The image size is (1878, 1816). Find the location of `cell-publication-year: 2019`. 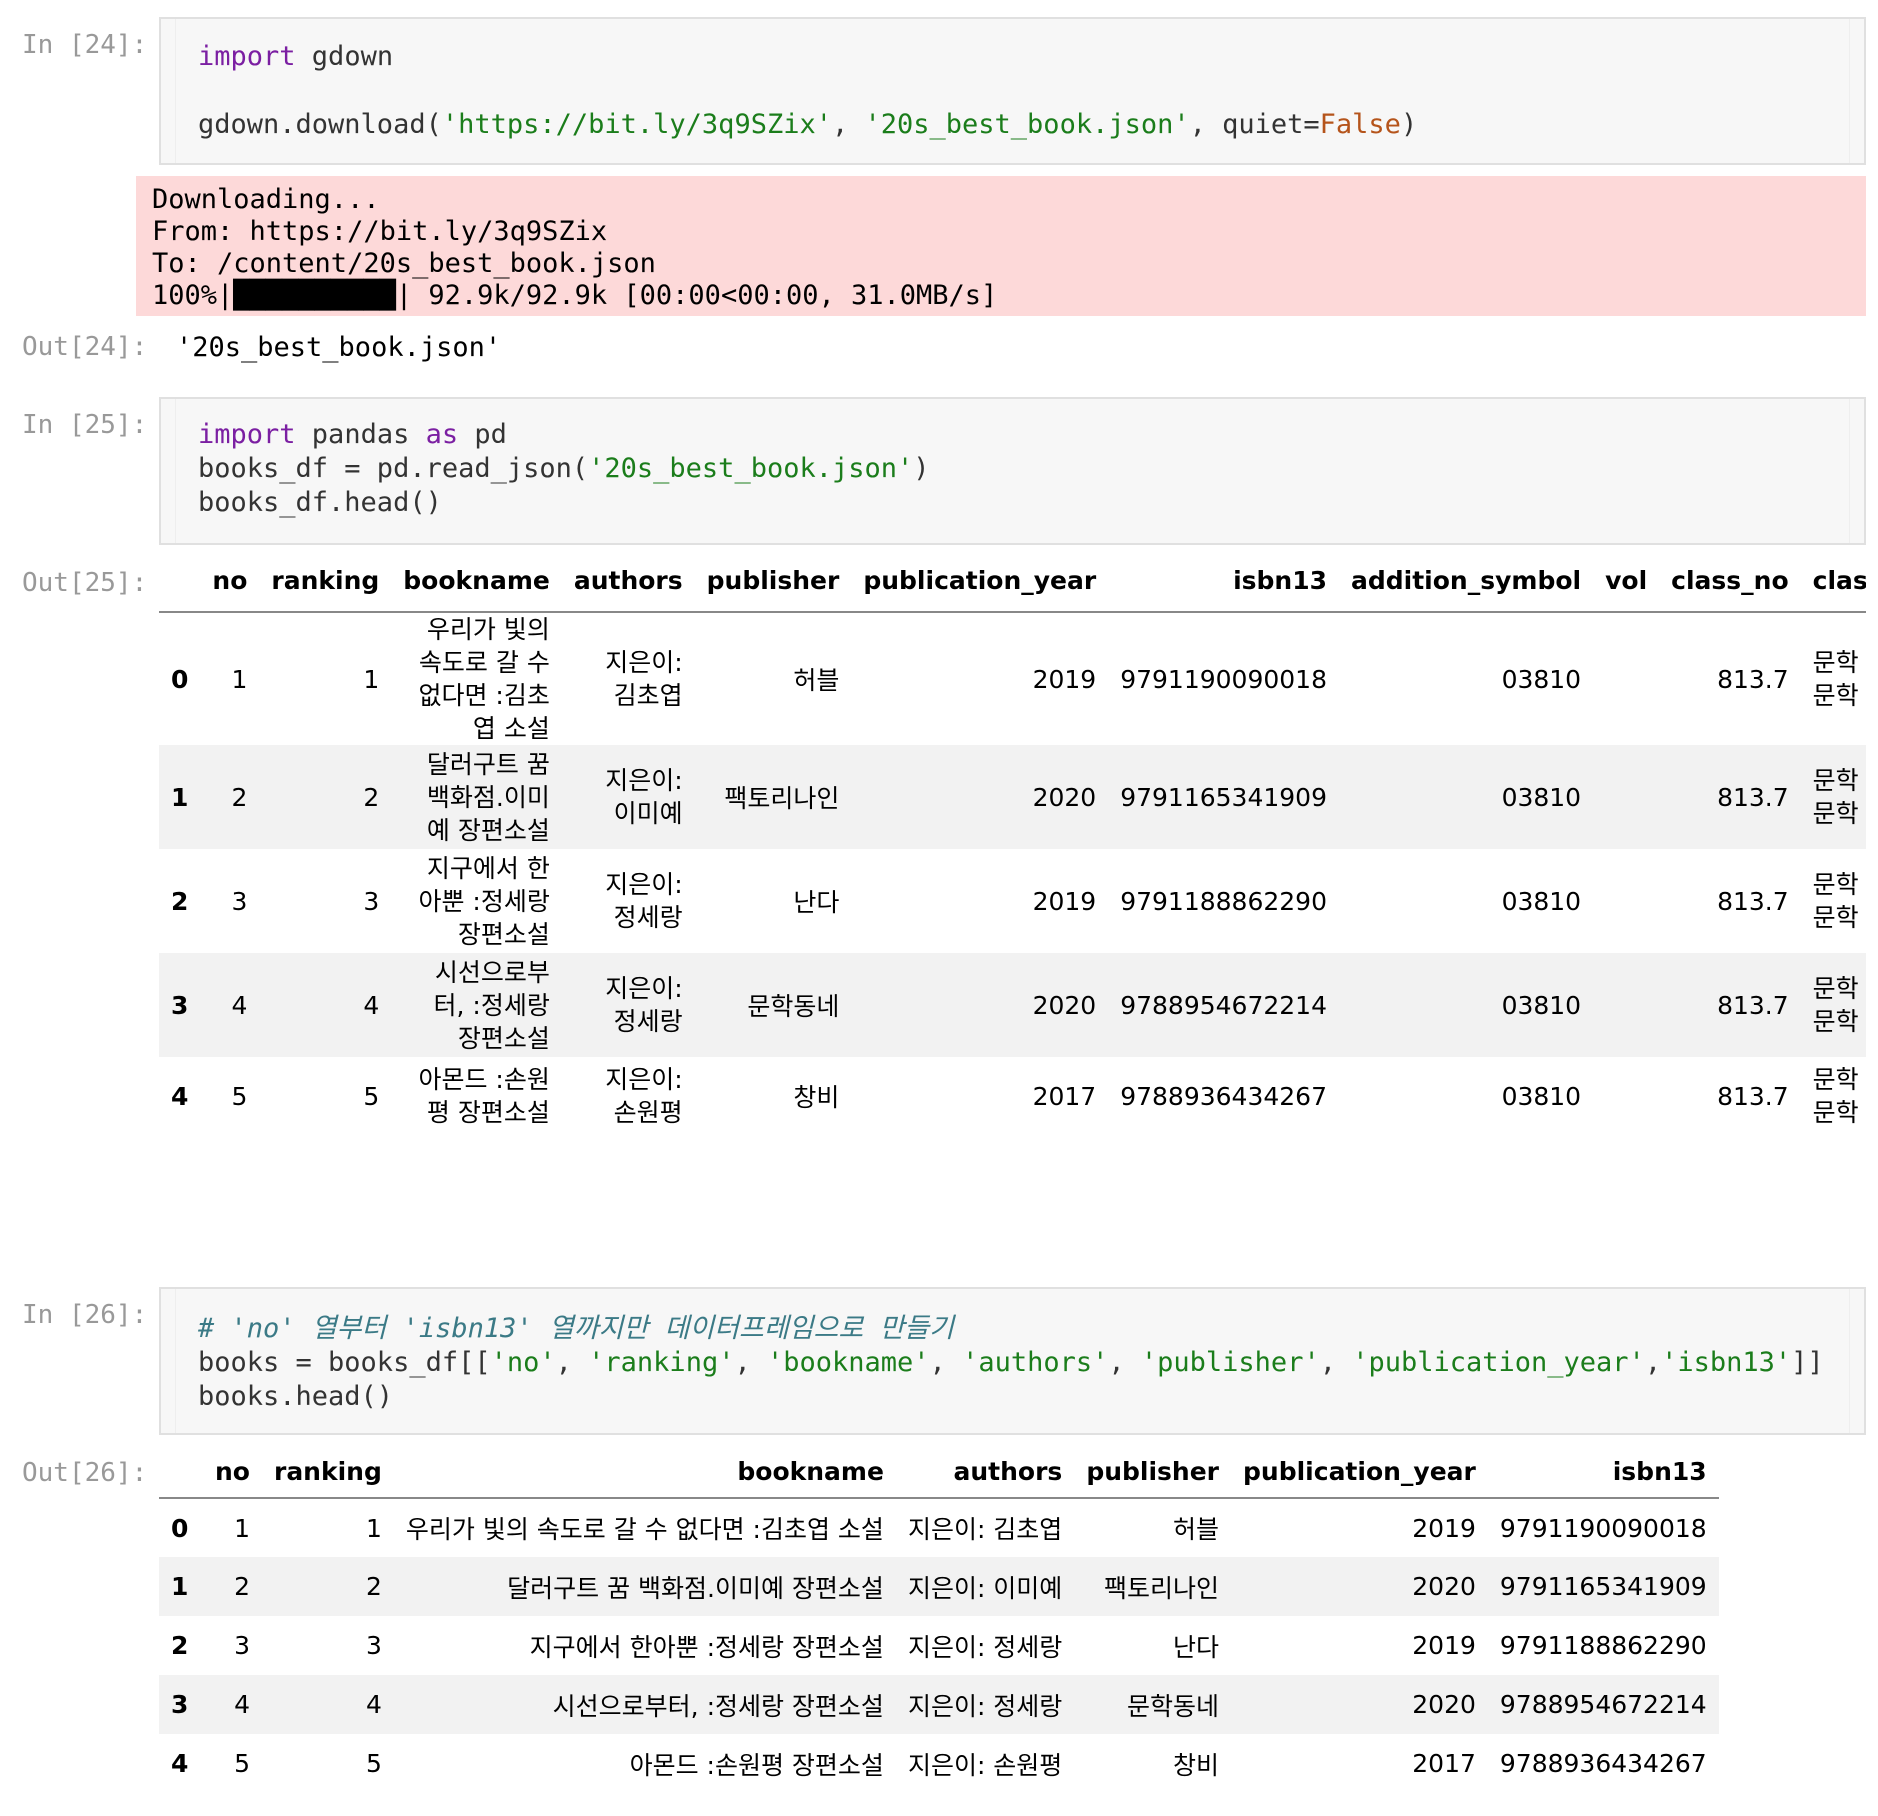

cell-publication-year: 2019 is located at coordinates (1444, 1645).